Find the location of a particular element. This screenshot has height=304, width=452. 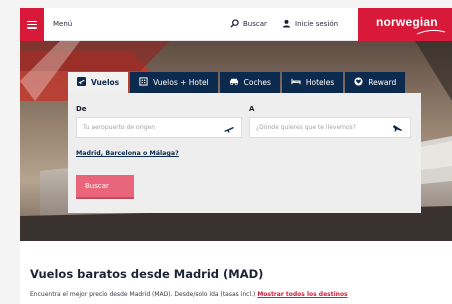

from-input is located at coordinates (153, 127).